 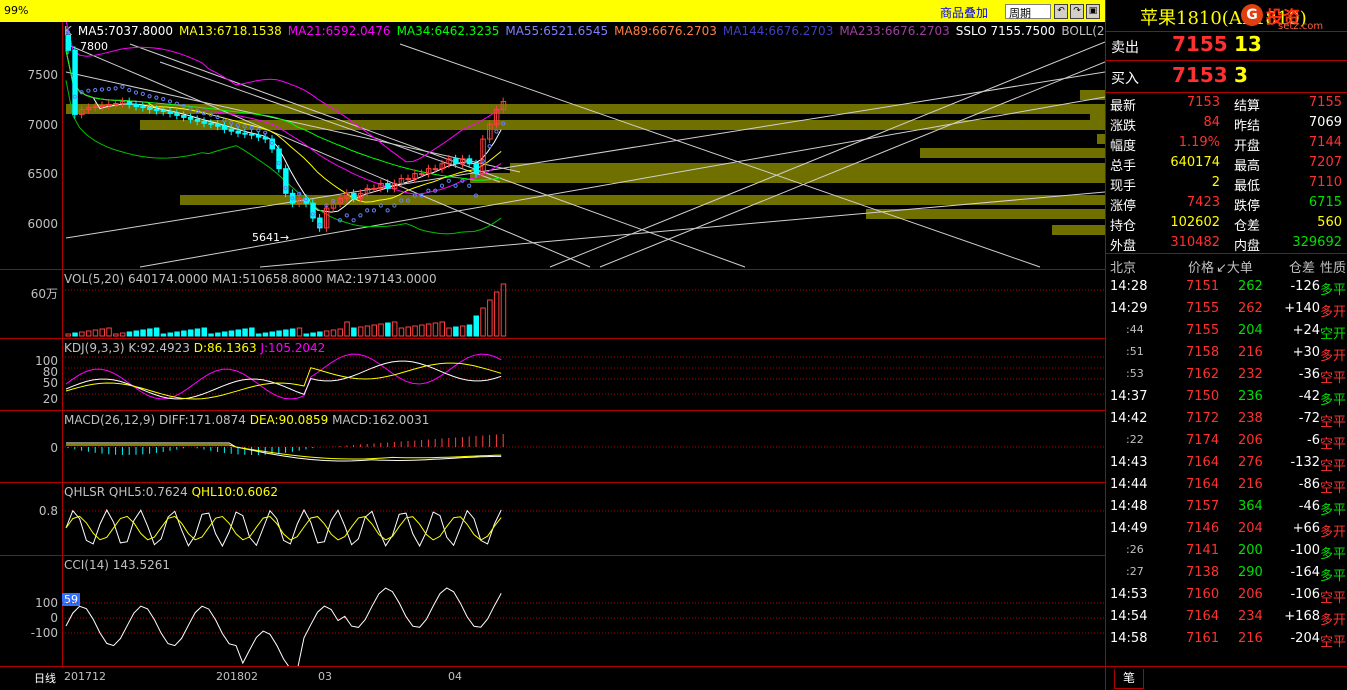 I want to click on tick-row: 14:43 7164 276 -132 空平, so click(x=1226, y=463).